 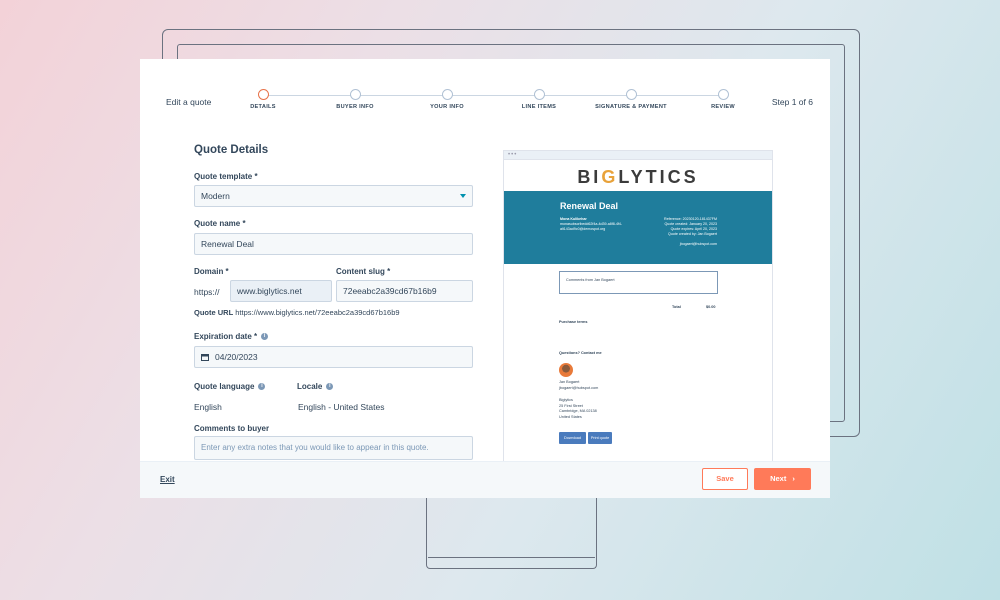 I want to click on preview-print-button: Print quote, so click(x=600, y=438).